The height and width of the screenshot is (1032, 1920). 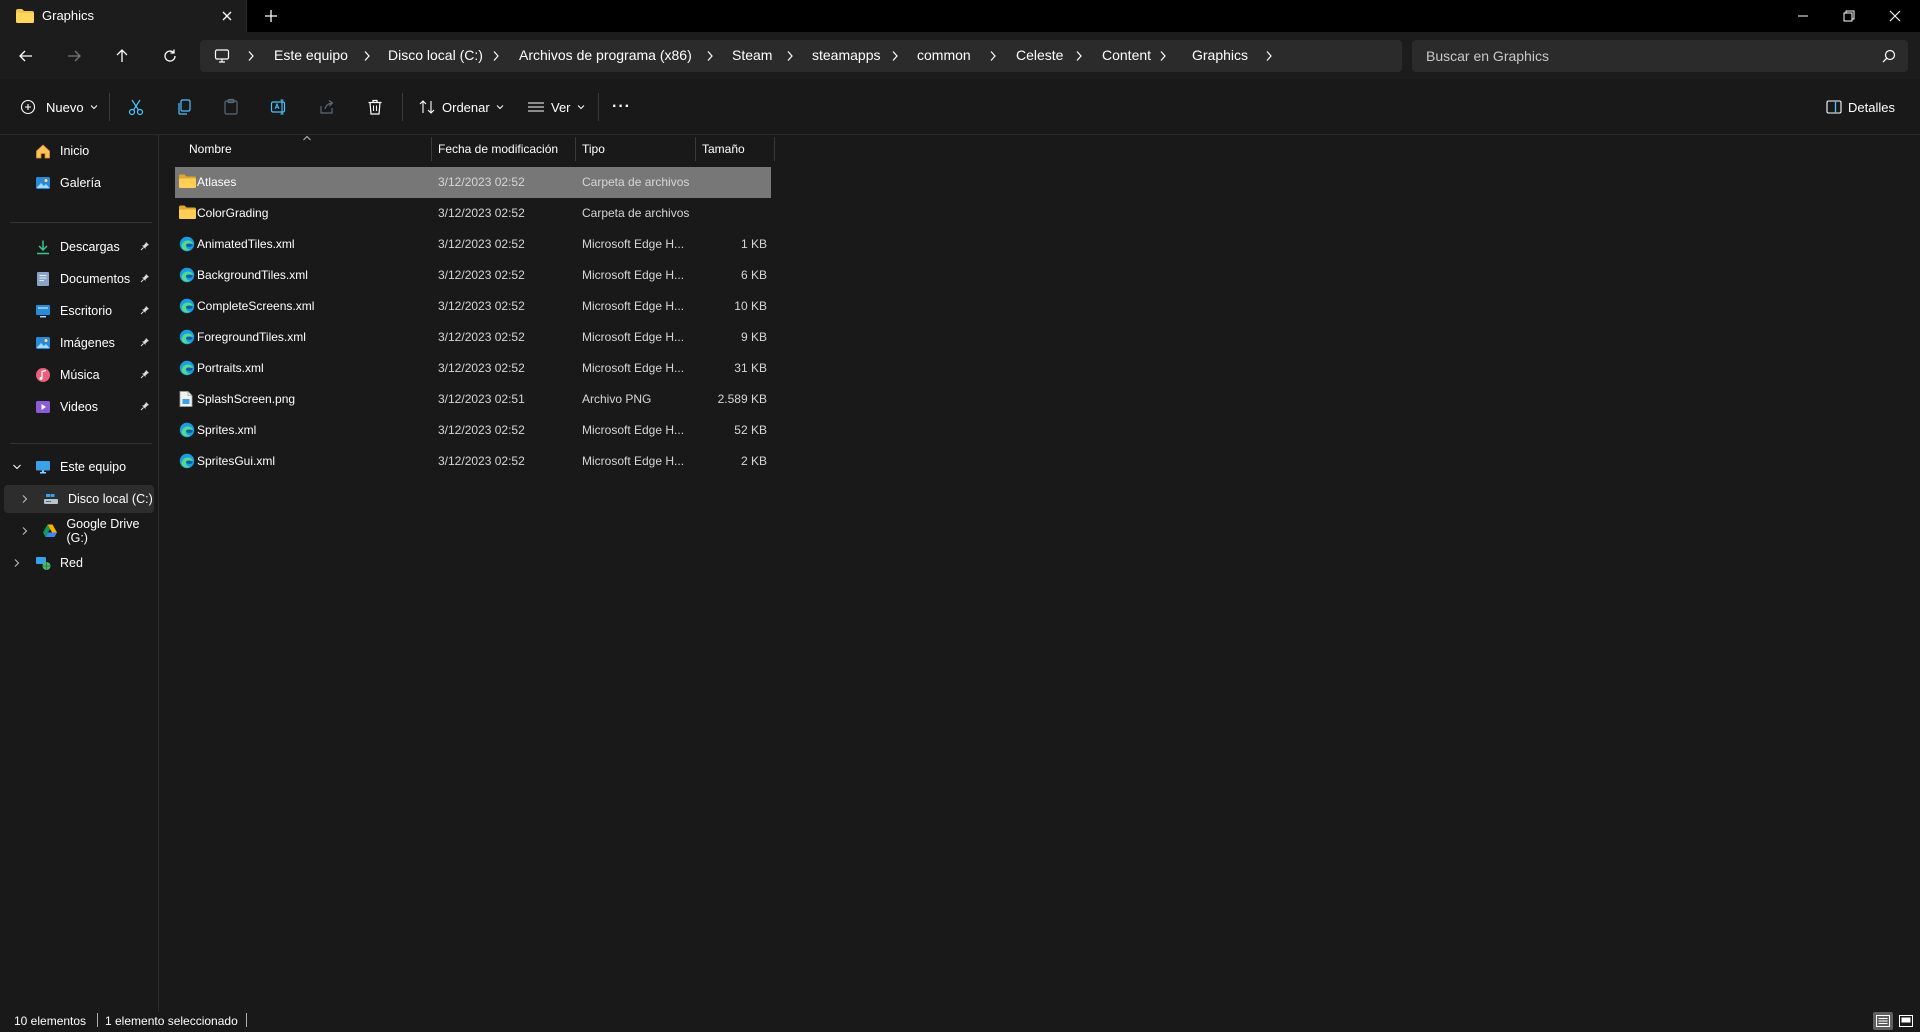 What do you see at coordinates (593, 149) in the screenshot?
I see `column-header-type: Tipo` at bounding box center [593, 149].